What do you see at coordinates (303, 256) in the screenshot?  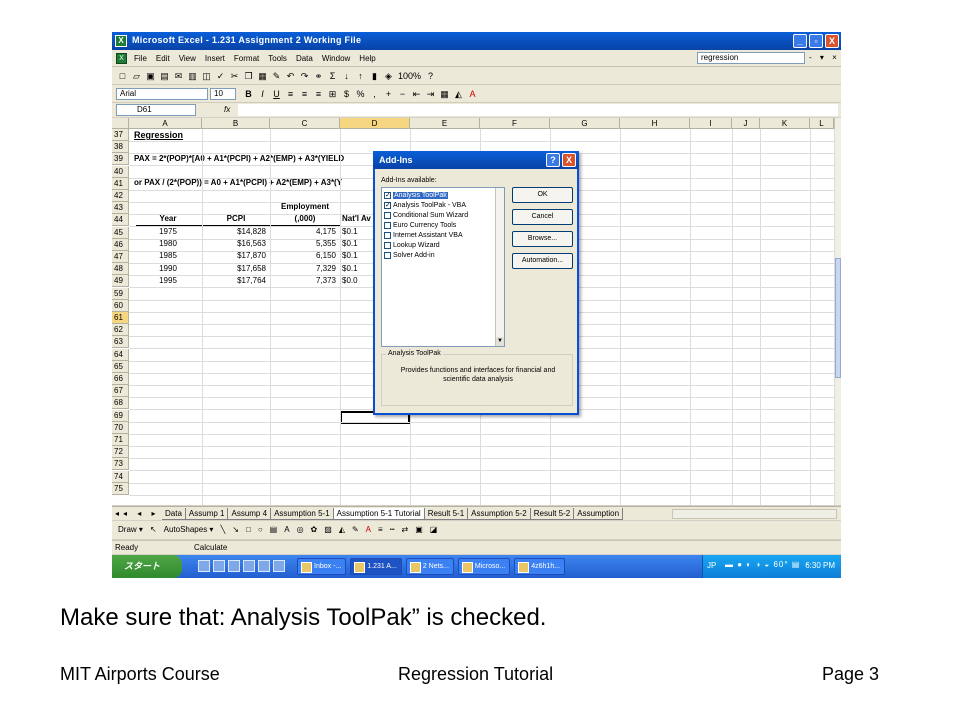 I see `table-cell-emp: 6,150` at bounding box center [303, 256].